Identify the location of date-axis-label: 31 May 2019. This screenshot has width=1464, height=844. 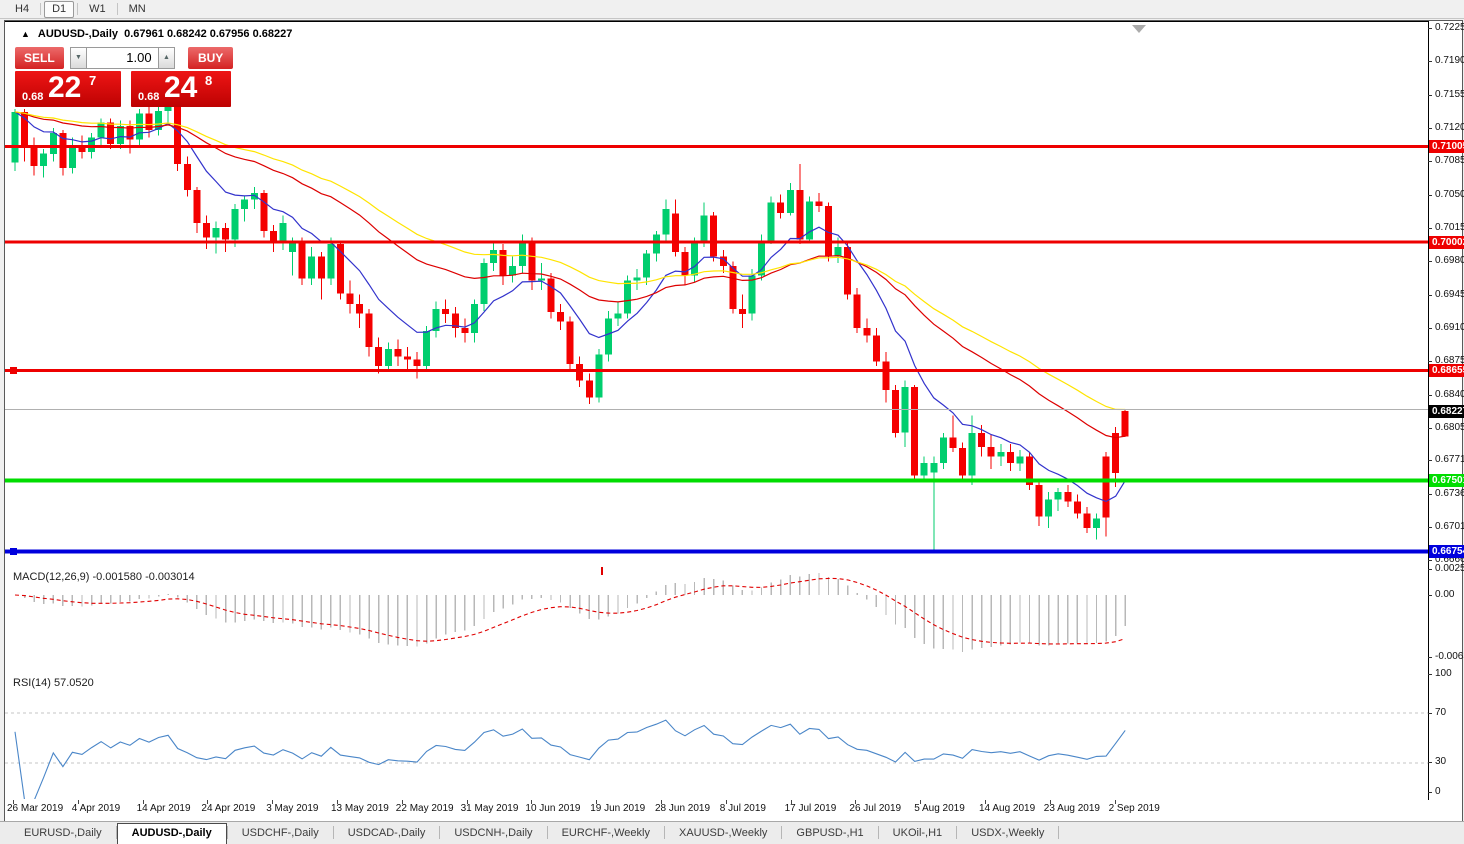
(489, 808).